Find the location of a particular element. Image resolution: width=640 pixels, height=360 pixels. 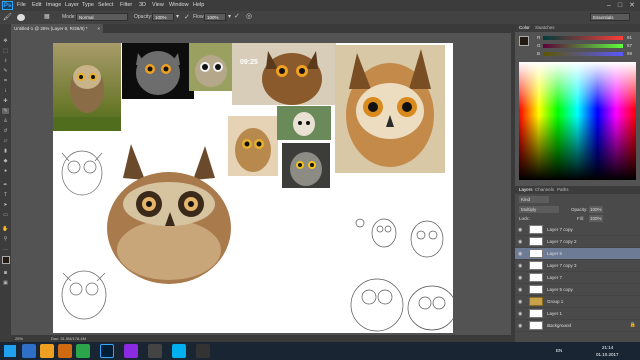

photoshop-taskbar-icon is located at coordinates (107, 351).